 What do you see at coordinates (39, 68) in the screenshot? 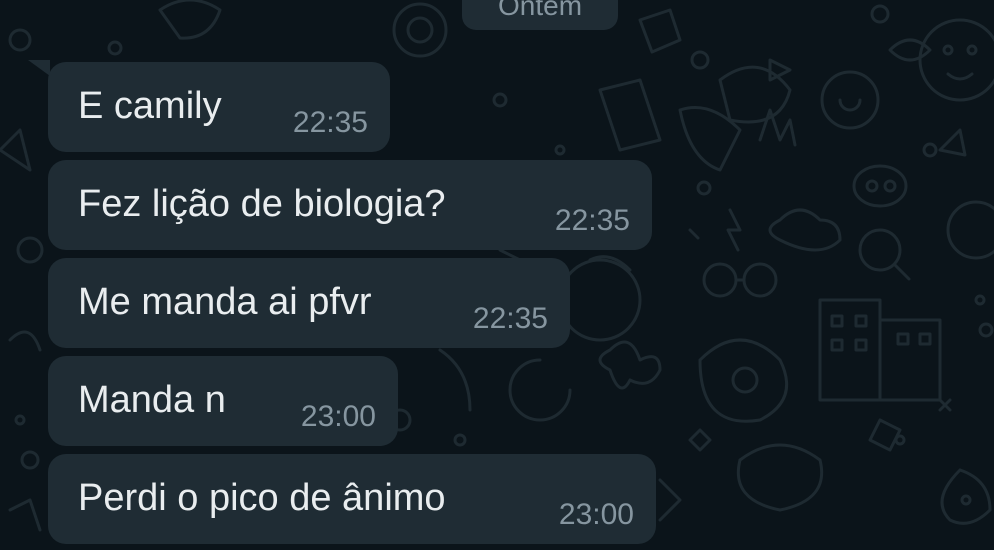
I see `bubble-tail` at bounding box center [39, 68].